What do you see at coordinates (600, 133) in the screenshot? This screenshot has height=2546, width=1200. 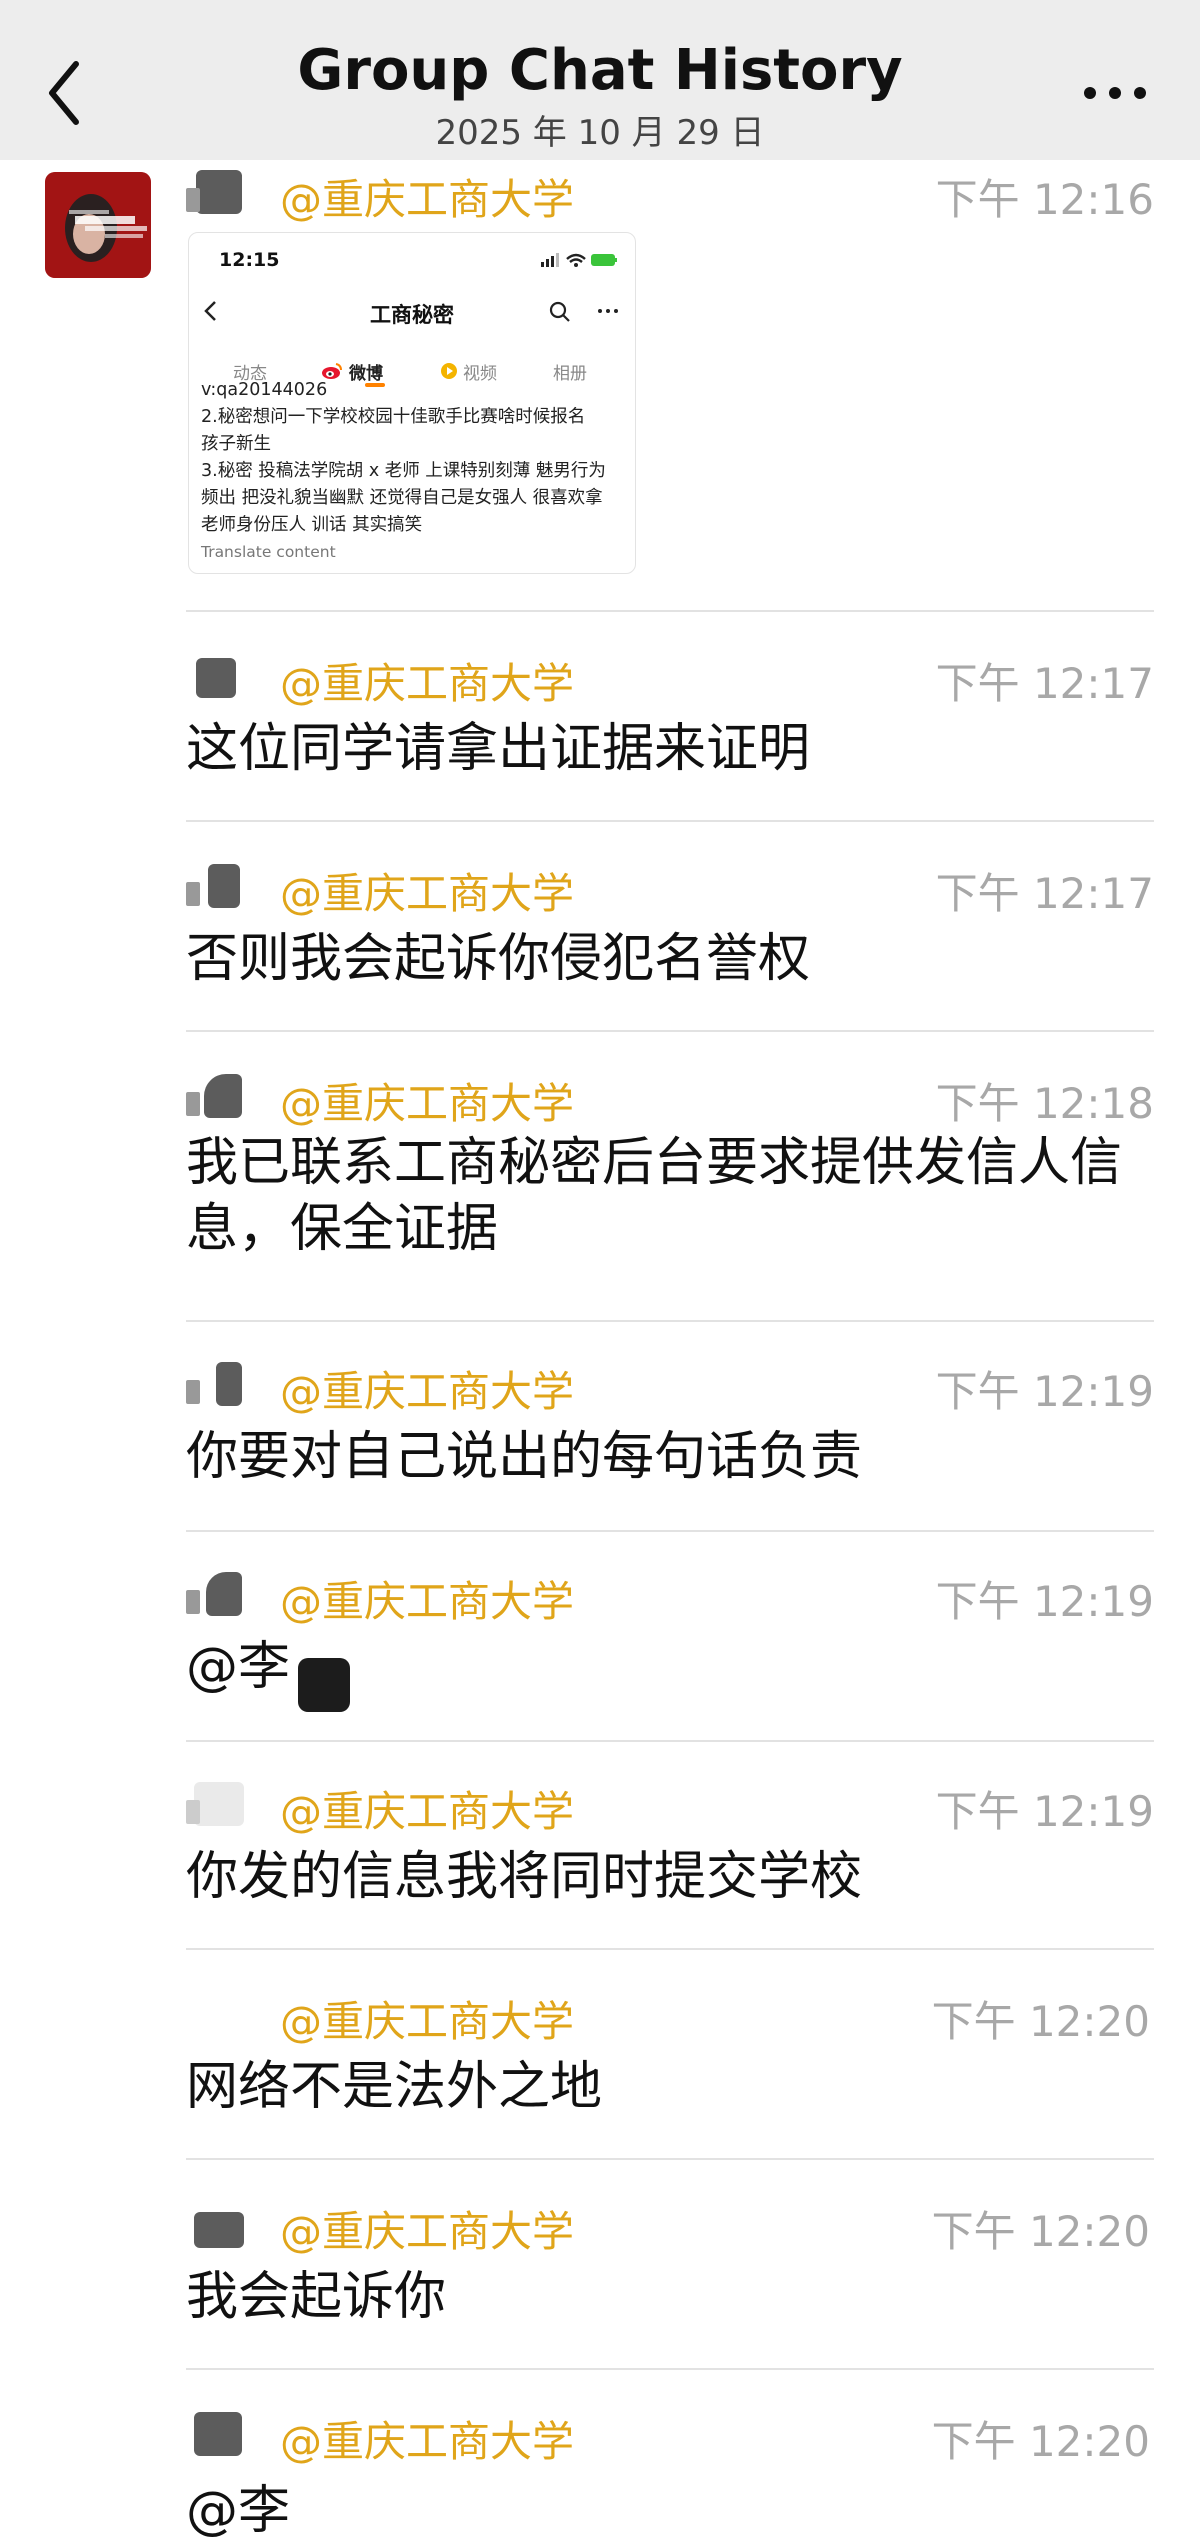 I see `page-date: 2025 年 10 月 29 日` at bounding box center [600, 133].